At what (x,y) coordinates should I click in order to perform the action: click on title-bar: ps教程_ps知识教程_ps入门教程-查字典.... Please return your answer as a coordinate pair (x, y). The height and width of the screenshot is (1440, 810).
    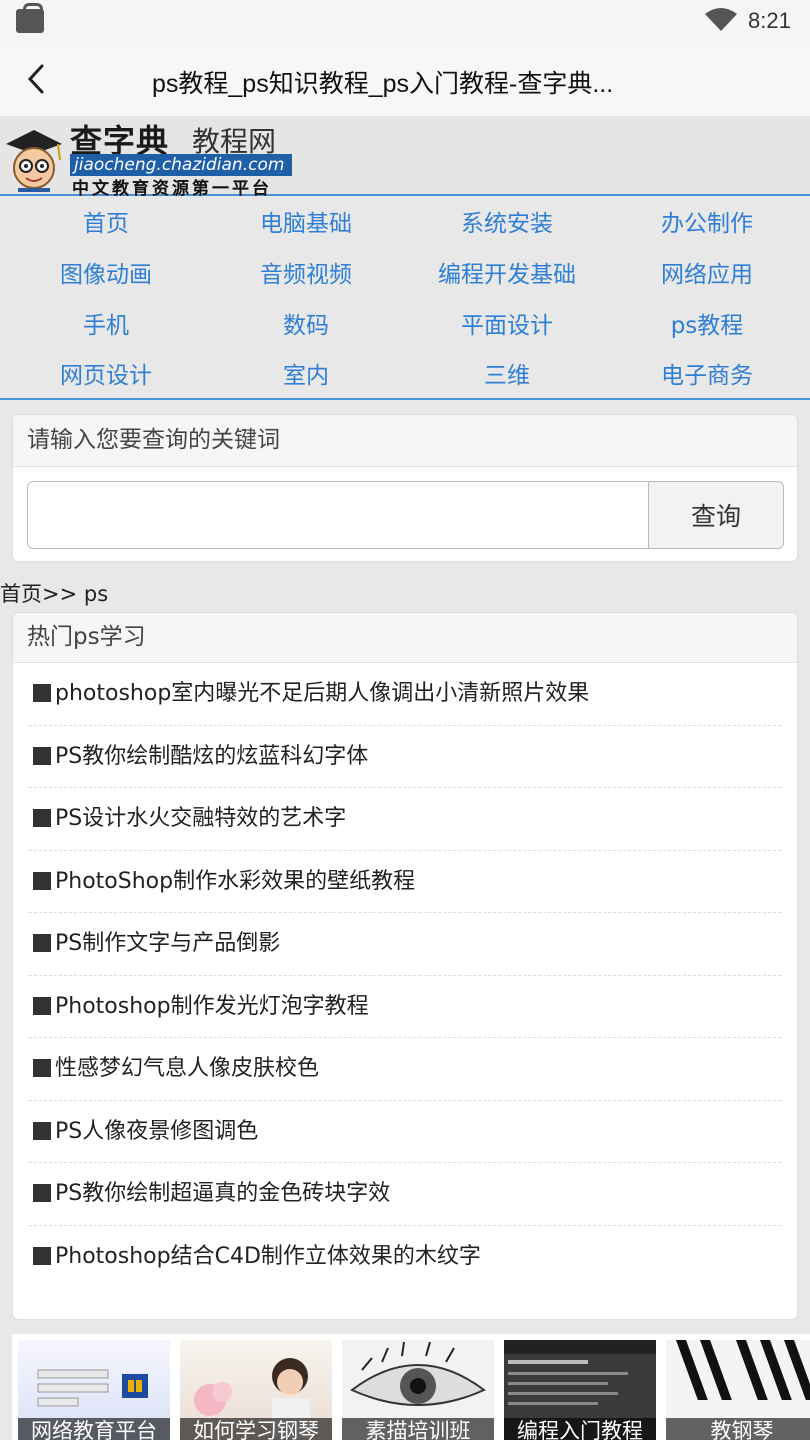
    Looking at the image, I should click on (405, 80).